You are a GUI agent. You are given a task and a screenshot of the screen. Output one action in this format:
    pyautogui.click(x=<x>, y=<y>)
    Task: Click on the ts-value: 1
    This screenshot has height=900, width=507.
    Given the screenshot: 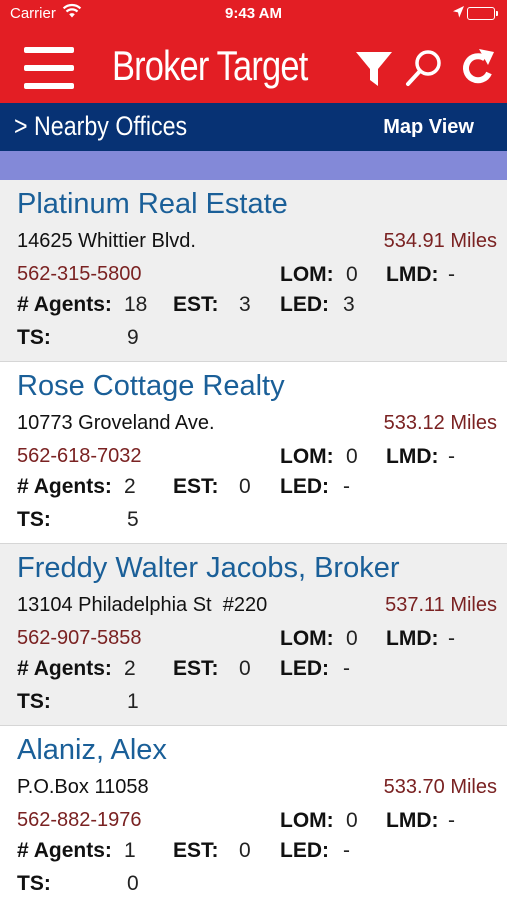 What is the action you would take?
    pyautogui.click(x=133, y=701)
    